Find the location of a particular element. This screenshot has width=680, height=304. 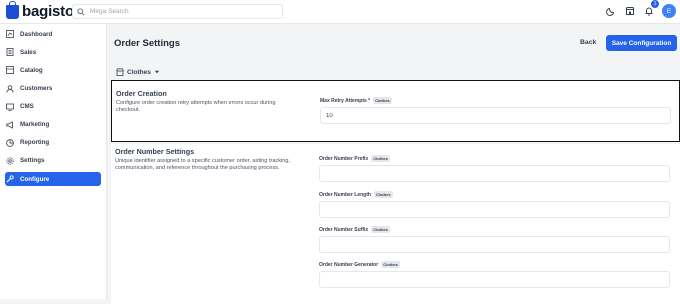

customers-icon is located at coordinates (10, 88).